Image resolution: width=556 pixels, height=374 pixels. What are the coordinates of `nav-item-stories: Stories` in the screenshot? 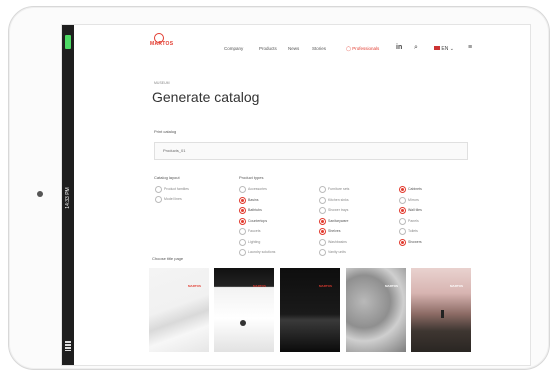 It's located at (319, 48).